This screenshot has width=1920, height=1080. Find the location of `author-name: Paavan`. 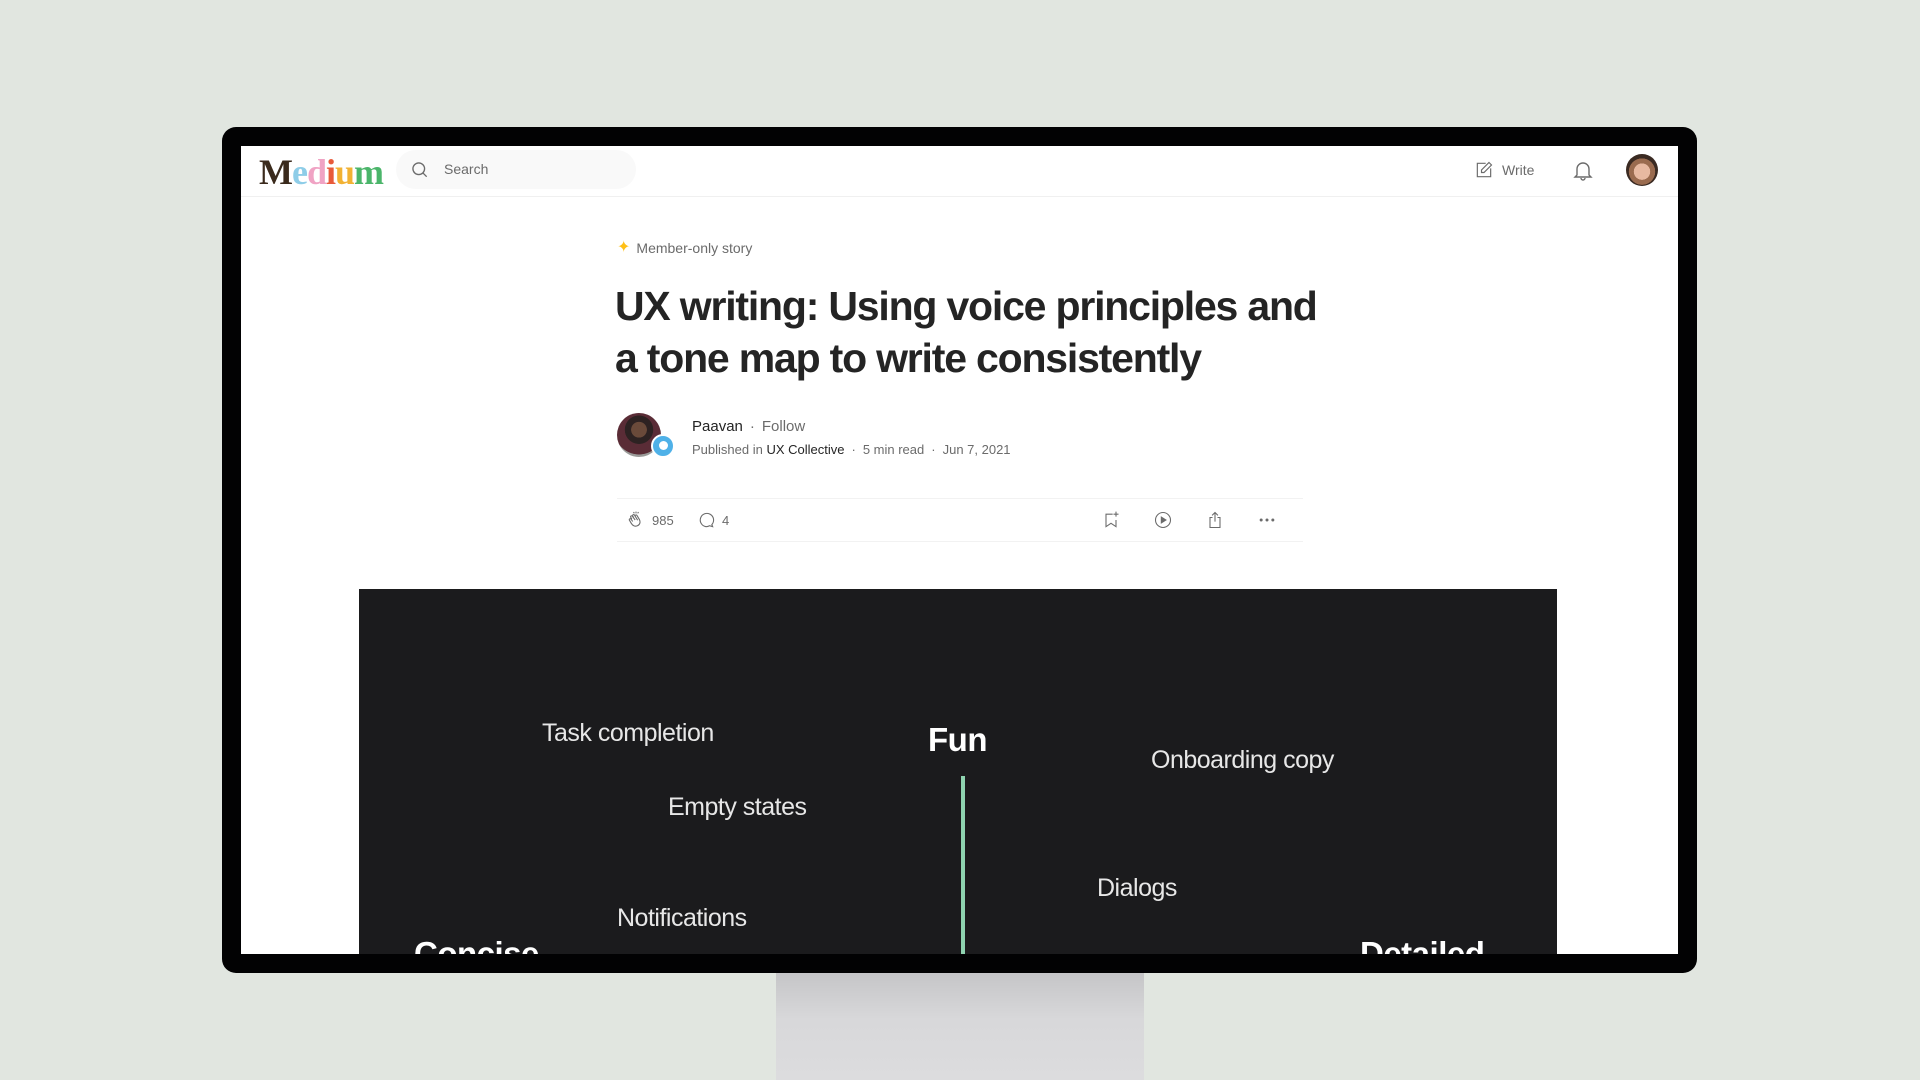

author-name: Paavan is located at coordinates (717, 426).